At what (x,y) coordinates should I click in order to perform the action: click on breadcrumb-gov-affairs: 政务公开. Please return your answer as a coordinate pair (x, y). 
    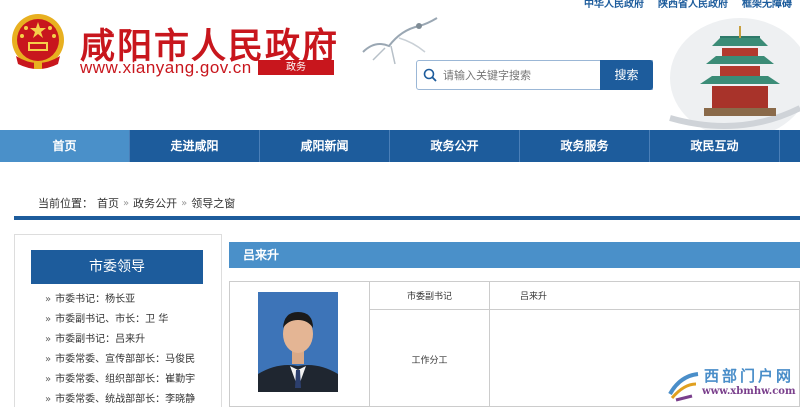
    Looking at the image, I should click on (155, 203).